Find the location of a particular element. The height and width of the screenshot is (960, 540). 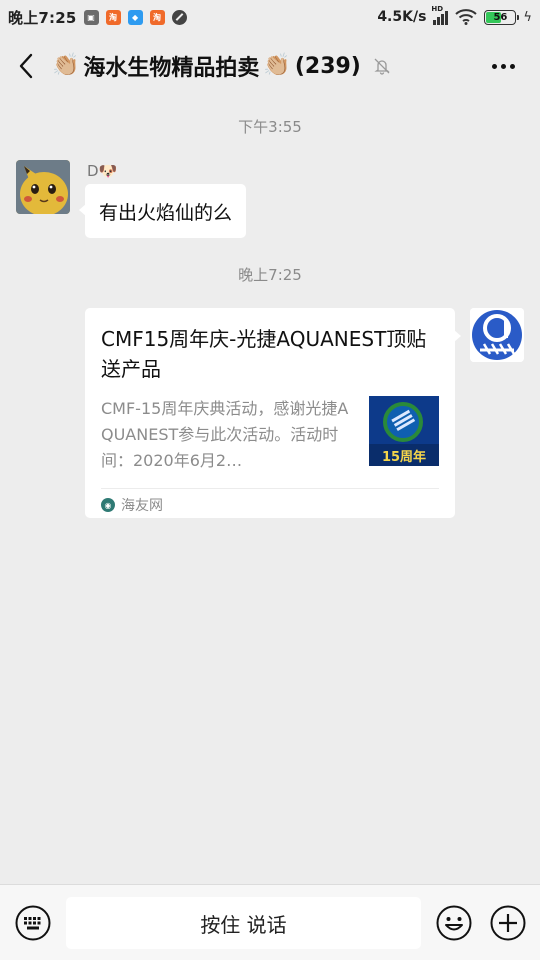

status-right: 4.5K/s HD 56 ϟ is located at coordinates (454, 15).